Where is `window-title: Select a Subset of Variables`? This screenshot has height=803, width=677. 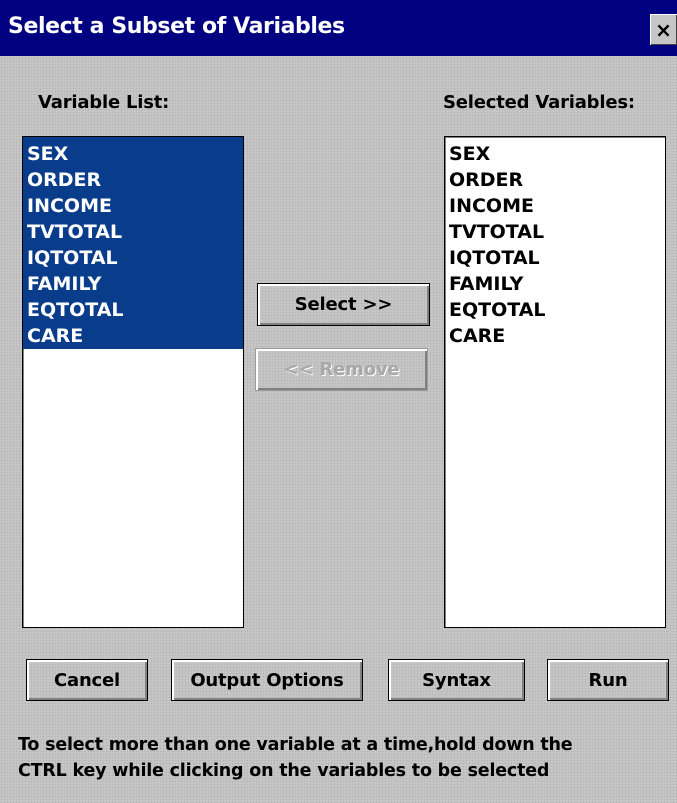
window-title: Select a Subset of Variables is located at coordinates (176, 26).